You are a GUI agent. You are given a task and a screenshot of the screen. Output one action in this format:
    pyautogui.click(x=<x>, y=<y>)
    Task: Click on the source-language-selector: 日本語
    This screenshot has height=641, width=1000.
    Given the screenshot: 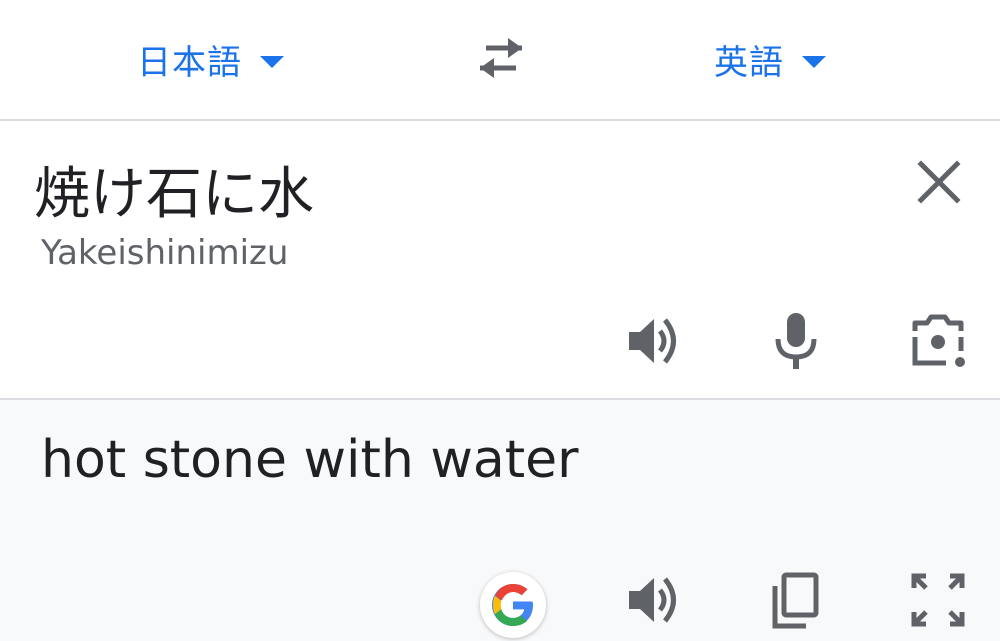 What is the action you would take?
    pyautogui.click(x=210, y=59)
    